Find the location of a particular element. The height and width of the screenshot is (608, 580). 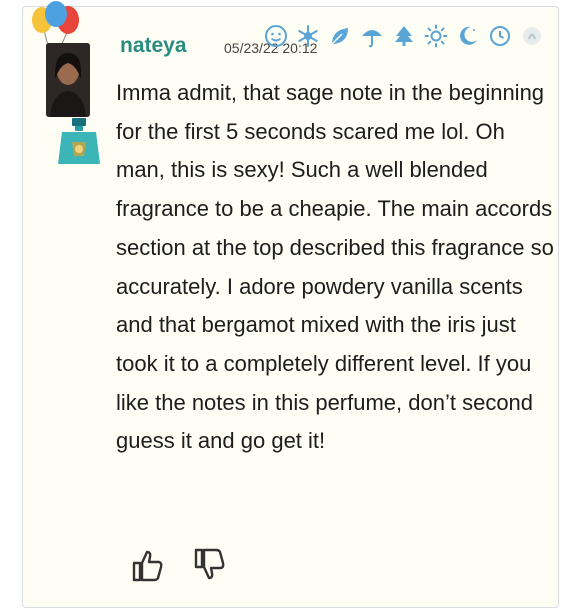

sun-icon is located at coordinates (436, 36).